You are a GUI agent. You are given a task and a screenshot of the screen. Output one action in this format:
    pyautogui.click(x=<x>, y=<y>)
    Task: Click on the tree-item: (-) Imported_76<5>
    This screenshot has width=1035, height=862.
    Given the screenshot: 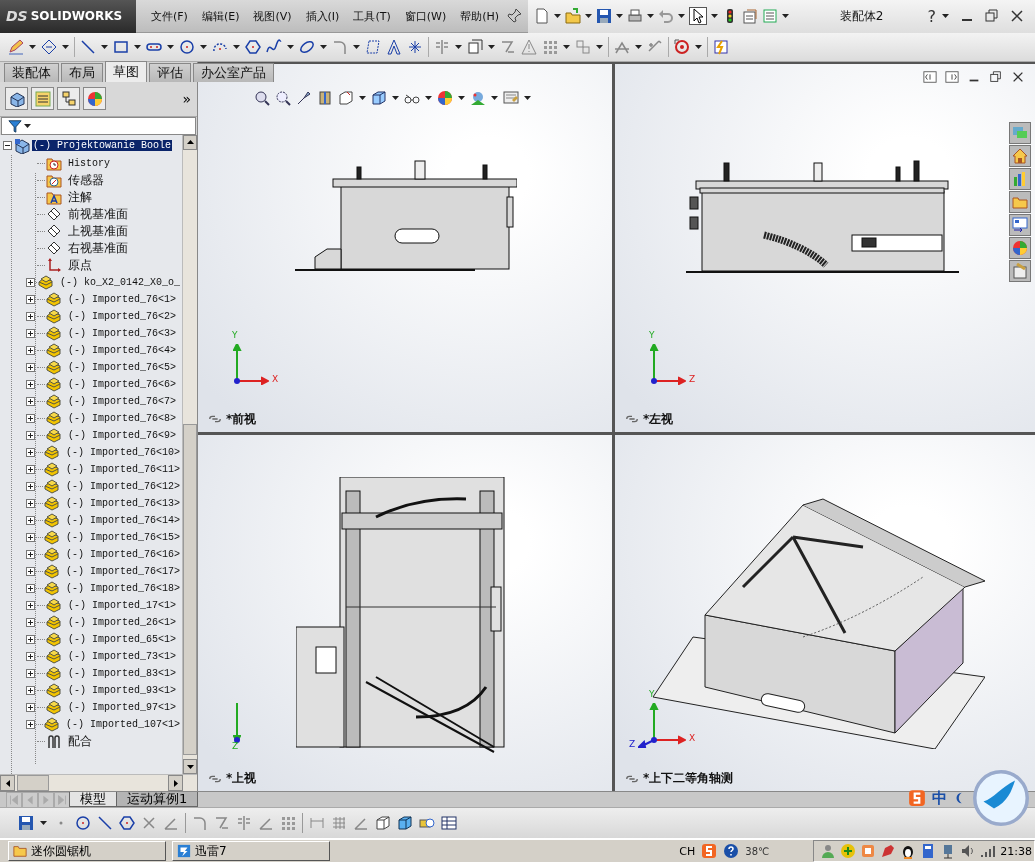 What is the action you would take?
    pyautogui.click(x=122, y=367)
    